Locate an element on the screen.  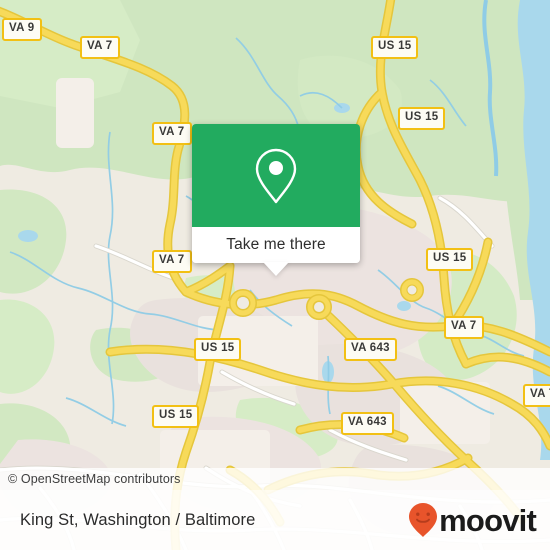
location-title: King St, Washington / Baltimore is located at coordinates (138, 519).